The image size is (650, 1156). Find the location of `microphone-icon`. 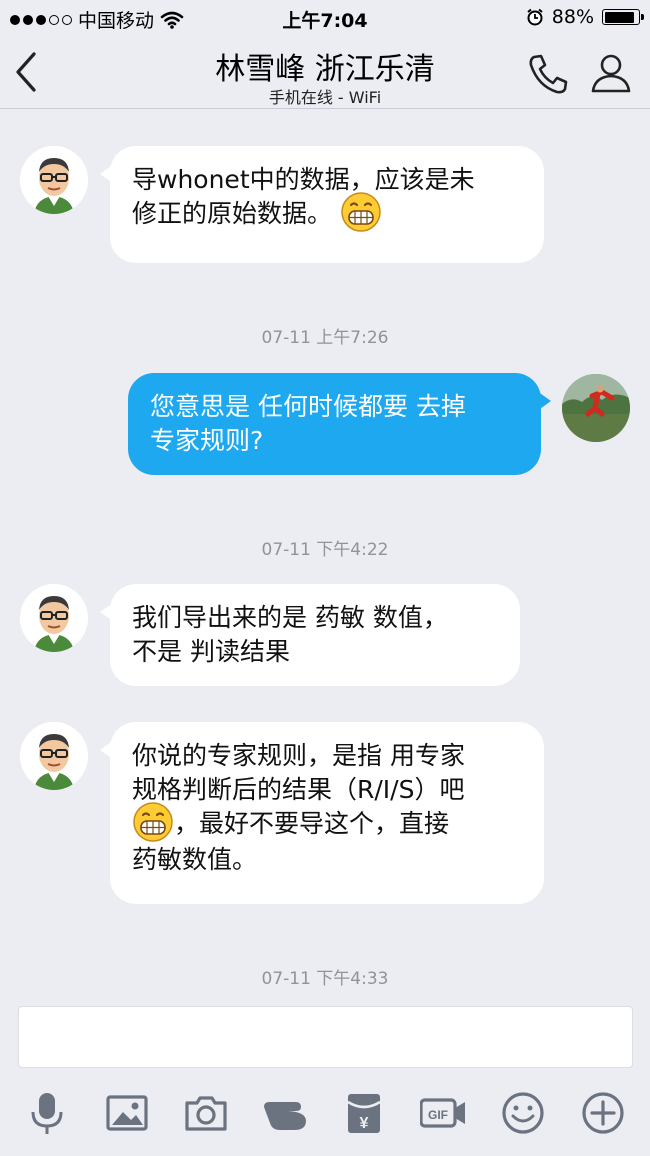

microphone-icon is located at coordinates (47, 1113).